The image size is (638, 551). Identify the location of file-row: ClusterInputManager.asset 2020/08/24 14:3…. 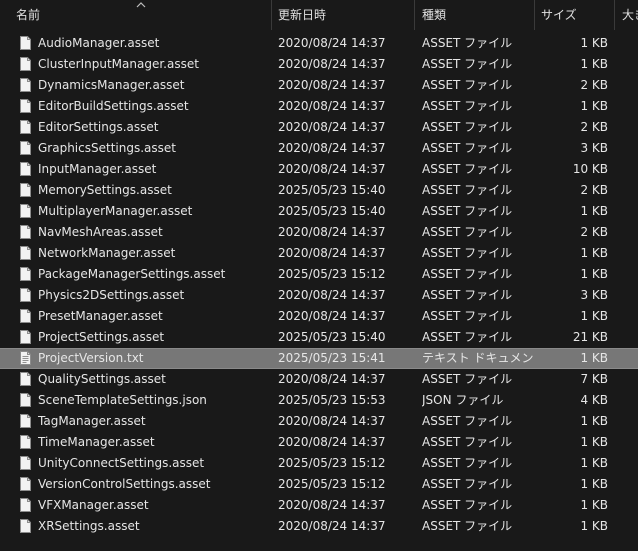
(319, 64).